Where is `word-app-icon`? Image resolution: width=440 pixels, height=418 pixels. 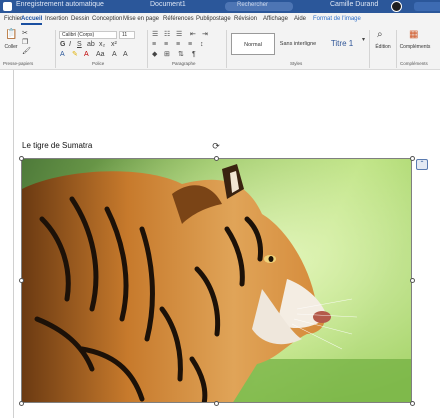 word-app-icon is located at coordinates (7, 6).